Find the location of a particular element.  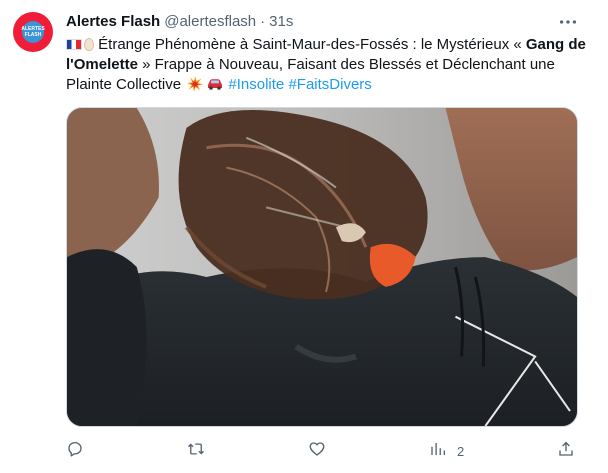

retweet-button is located at coordinates (196, 451).